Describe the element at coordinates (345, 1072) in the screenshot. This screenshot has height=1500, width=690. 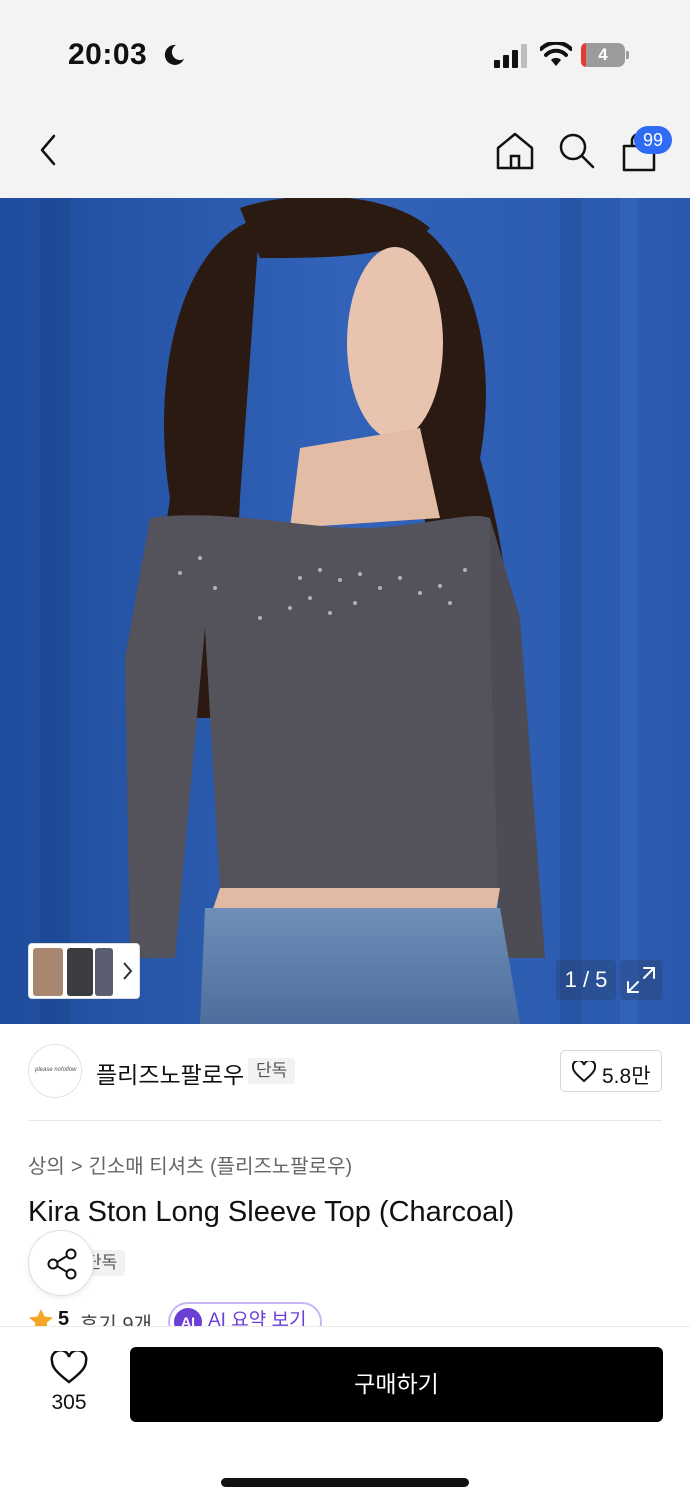
I see `brand-row: please nofollow 플리즈노팔로우 단독 5.8만` at that location.